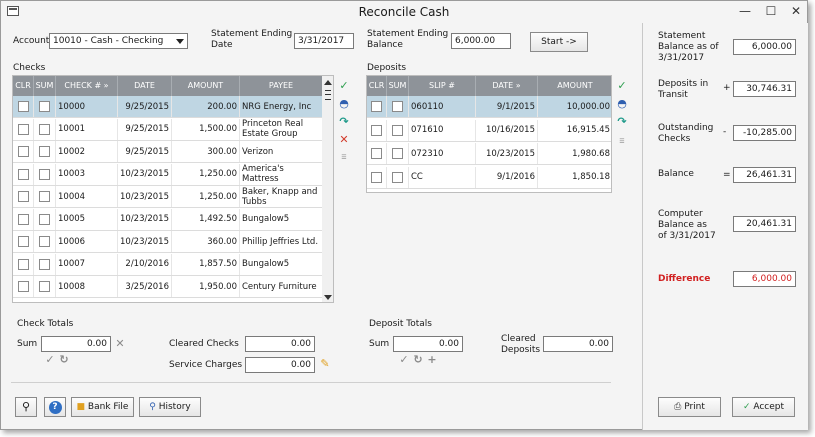  I want to click on dep-col-date: DATE », so click(507, 86).